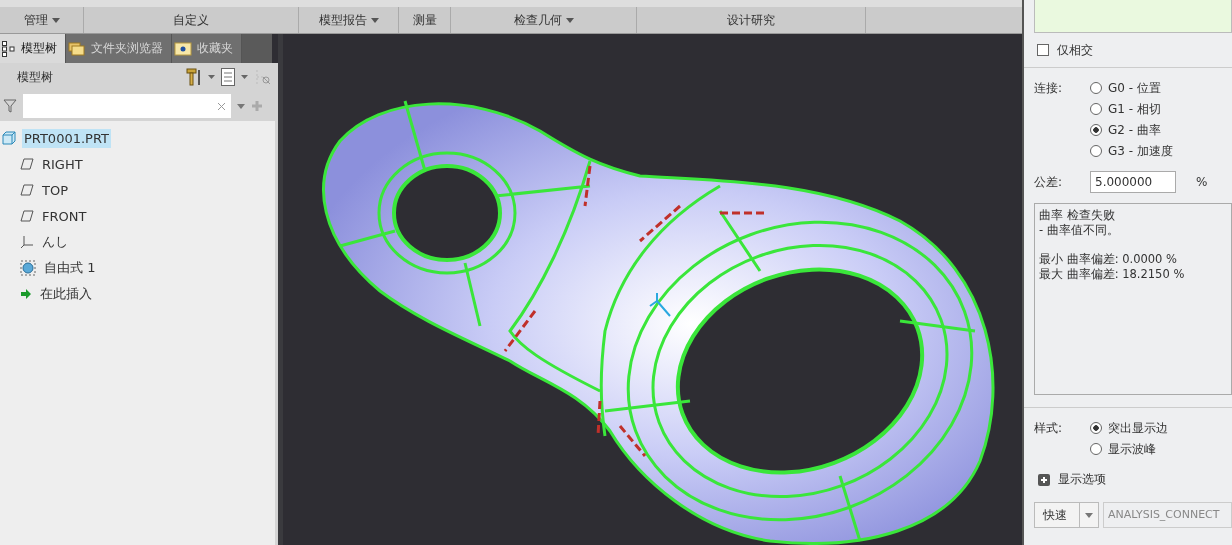  Describe the element at coordinates (127, 106) in the screenshot. I see `search-field` at that location.